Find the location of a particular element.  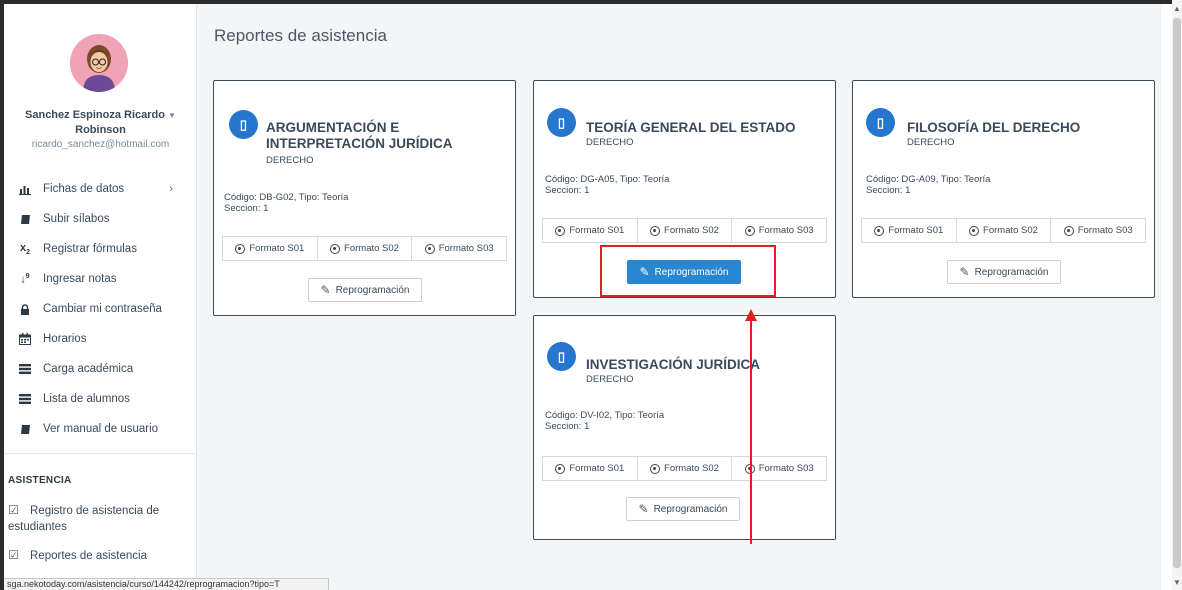

sidebar-item-label: Registro de asistencia de estudiantes is located at coordinates (84, 519).